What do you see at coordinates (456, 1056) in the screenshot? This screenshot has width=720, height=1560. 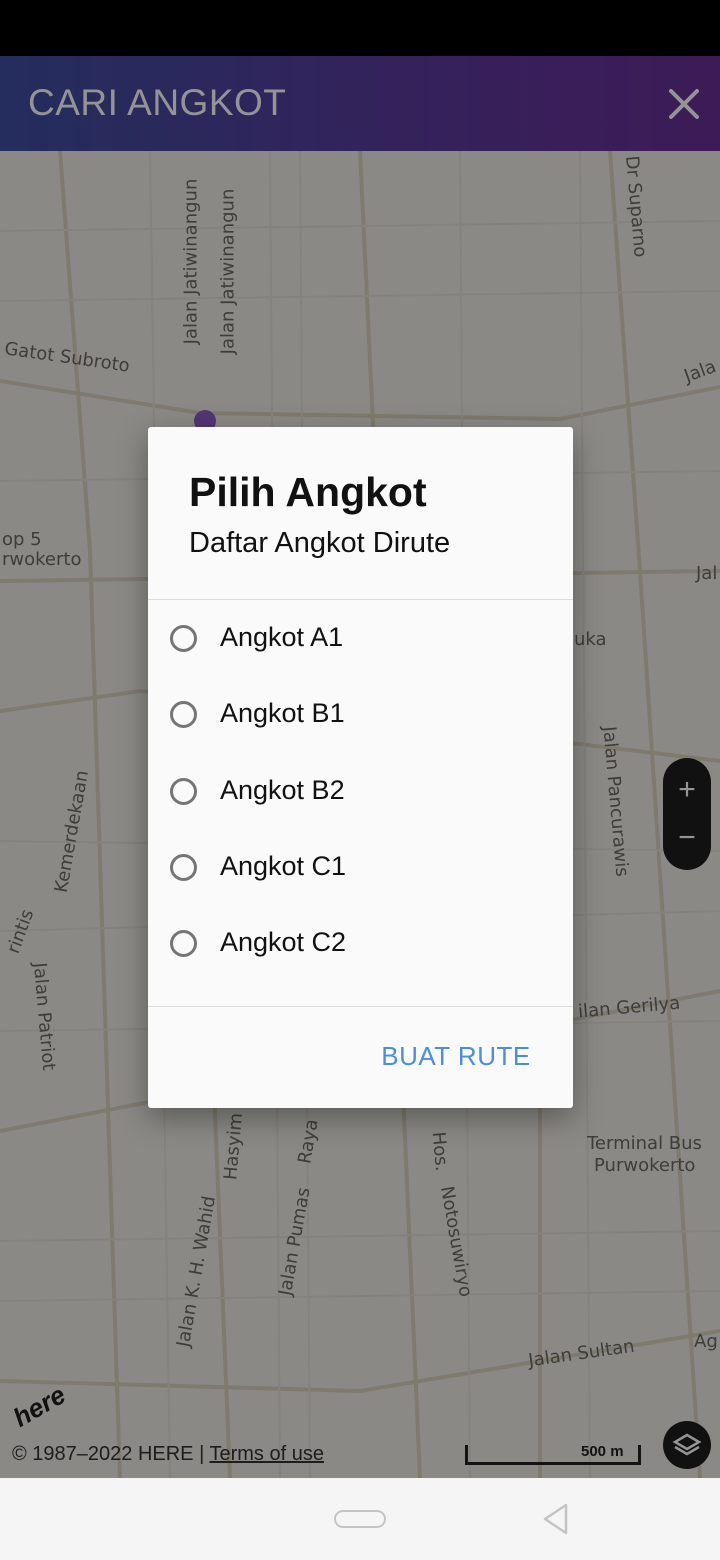 I see `buat-rute-button: BUAT RUTE` at bounding box center [456, 1056].